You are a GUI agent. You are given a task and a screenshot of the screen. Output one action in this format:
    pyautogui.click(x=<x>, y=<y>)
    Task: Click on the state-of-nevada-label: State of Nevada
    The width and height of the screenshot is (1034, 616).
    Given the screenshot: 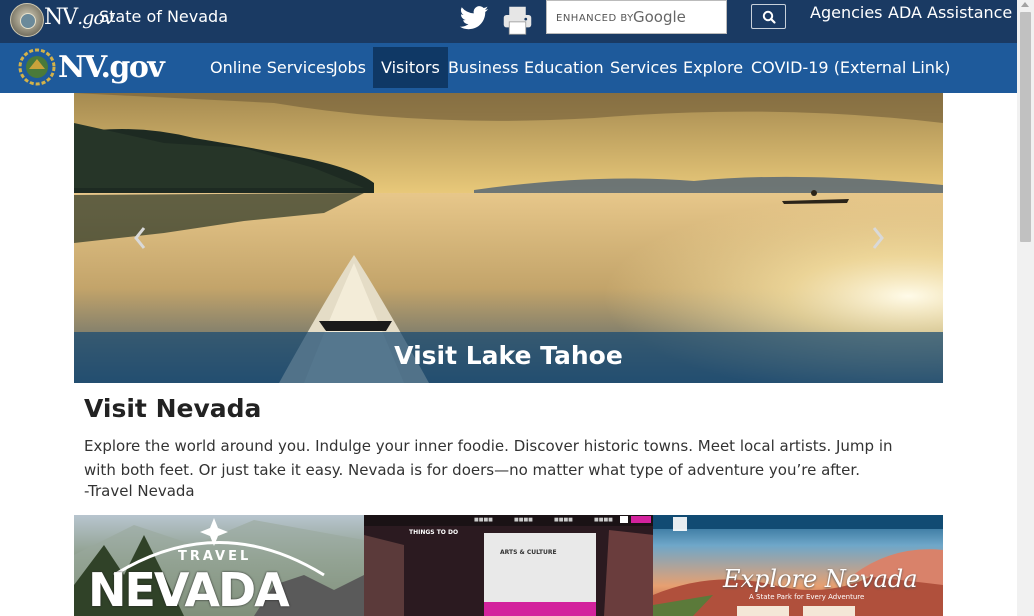 What is the action you would take?
    pyautogui.click(x=163, y=16)
    